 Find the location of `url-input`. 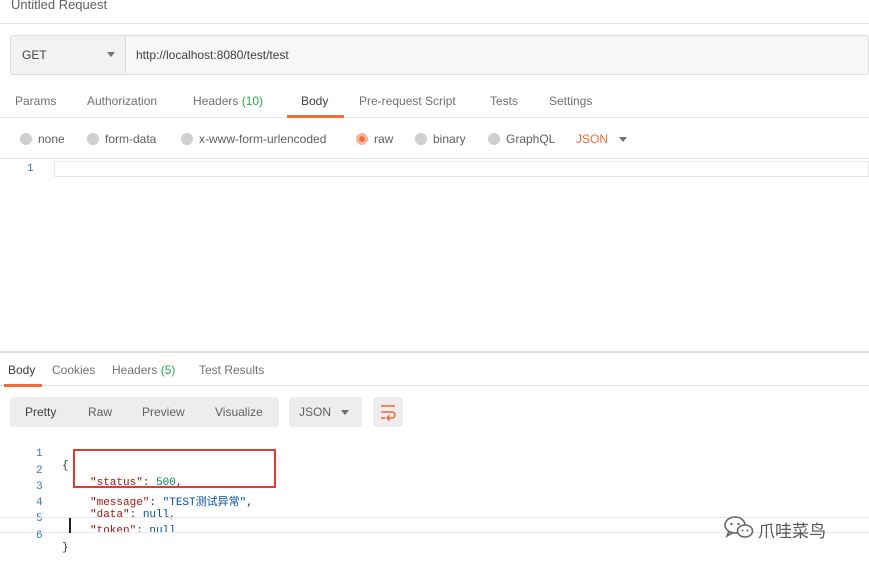

url-input is located at coordinates (497, 55).